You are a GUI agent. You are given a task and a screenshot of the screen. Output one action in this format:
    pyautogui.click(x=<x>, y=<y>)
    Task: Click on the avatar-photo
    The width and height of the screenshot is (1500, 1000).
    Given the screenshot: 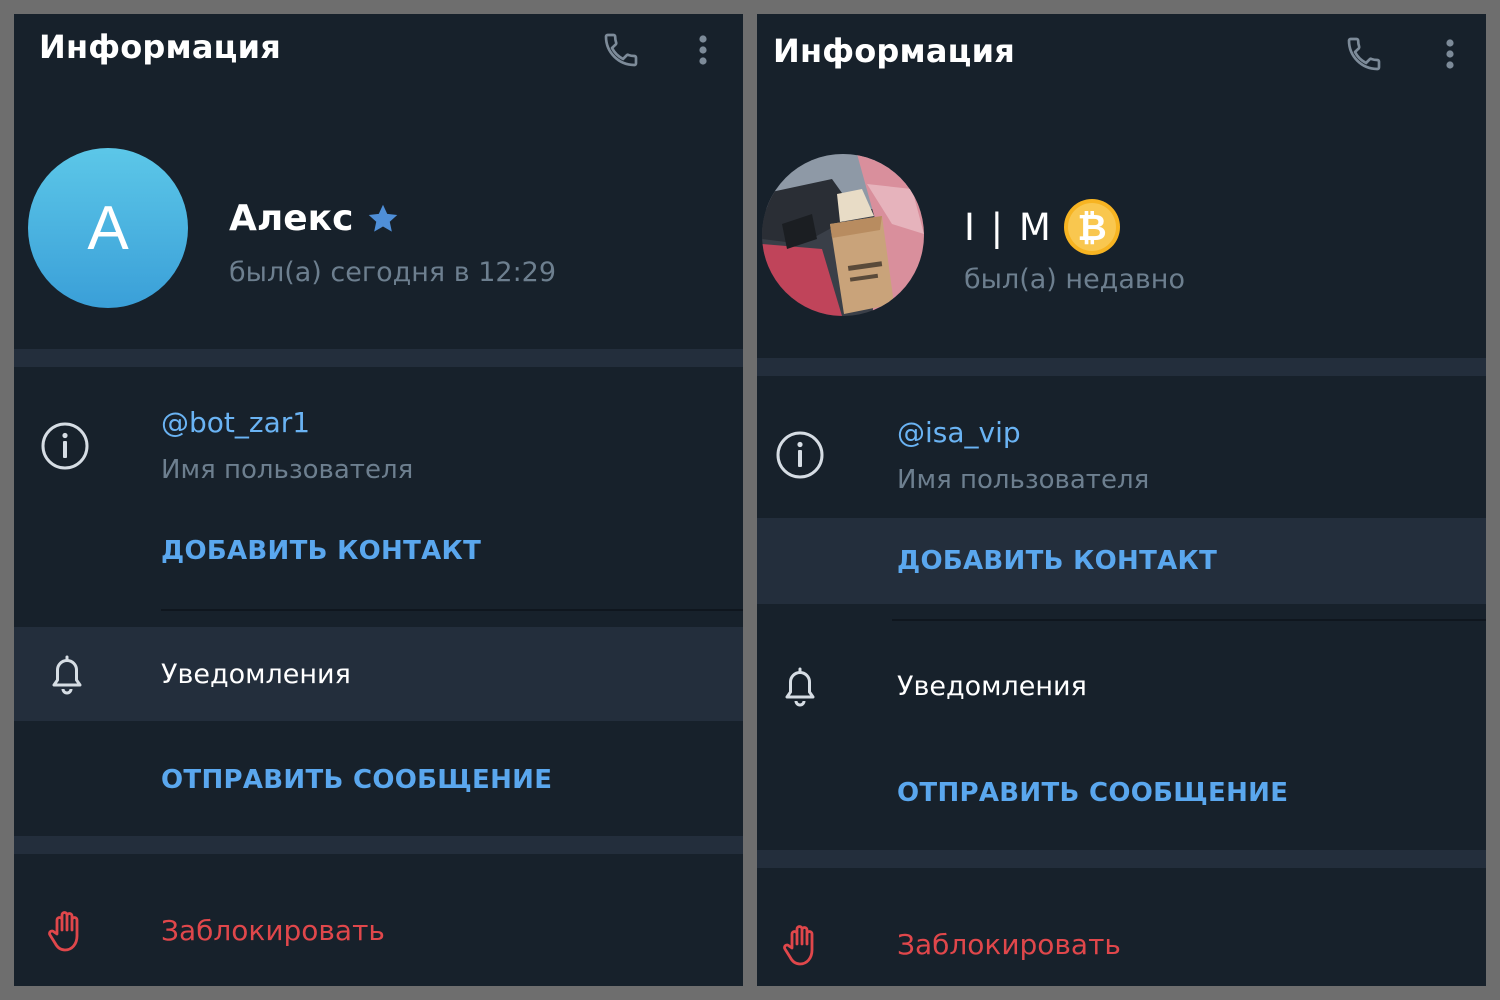 What is the action you would take?
    pyautogui.click(x=843, y=235)
    